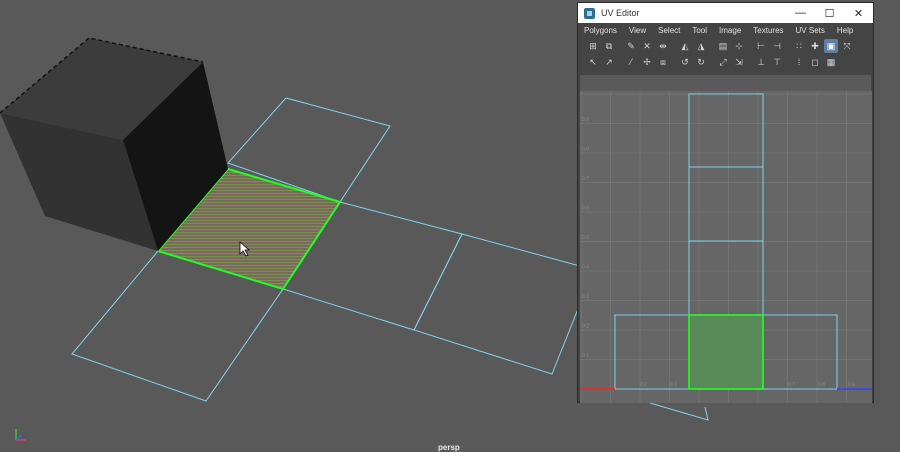 The height and width of the screenshot is (452, 900). What do you see at coordinates (739, 46) in the screenshot?
I see `snap-icon: ⊹` at bounding box center [739, 46].